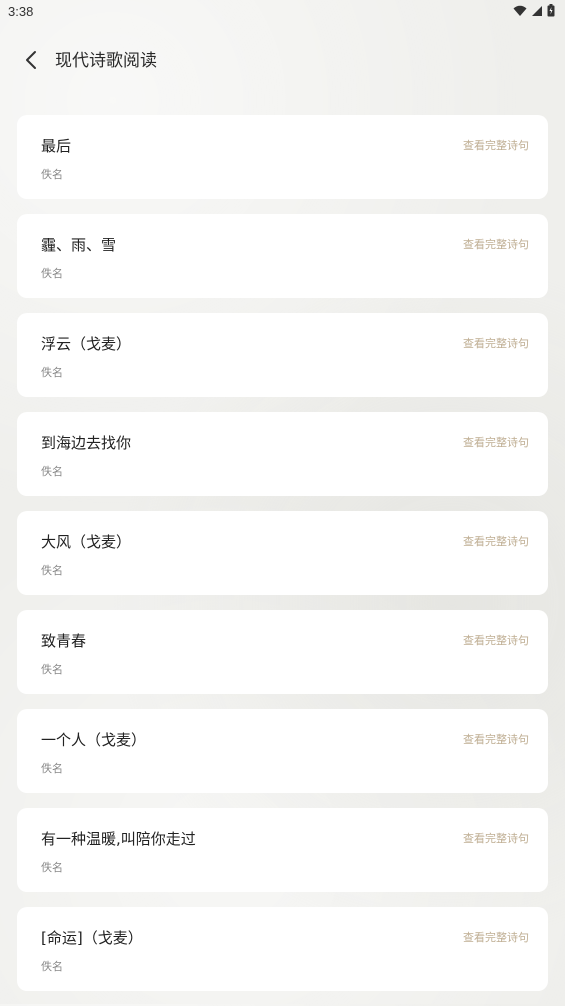 The image size is (565, 1006). Describe the element at coordinates (282, 949) in the screenshot. I see `poem-card: [命运]（戈麦） 佚名 查看完整诗句` at that location.